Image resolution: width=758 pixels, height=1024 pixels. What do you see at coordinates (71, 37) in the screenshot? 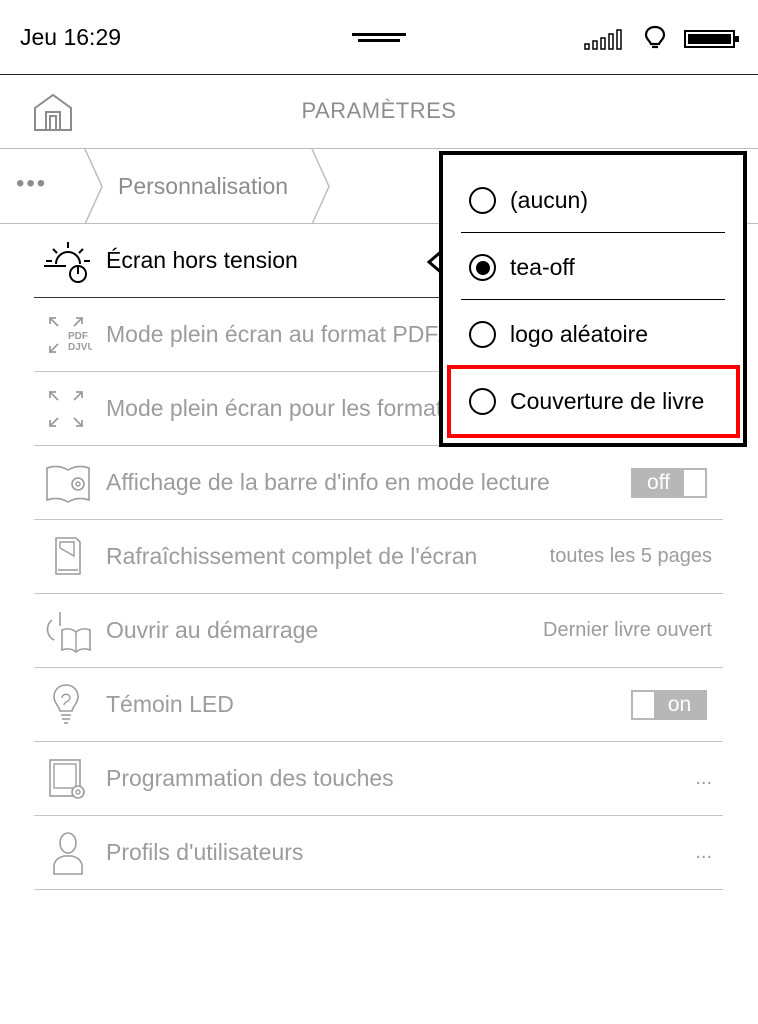
I see `status-clock: Jeu 16:29` at bounding box center [71, 37].